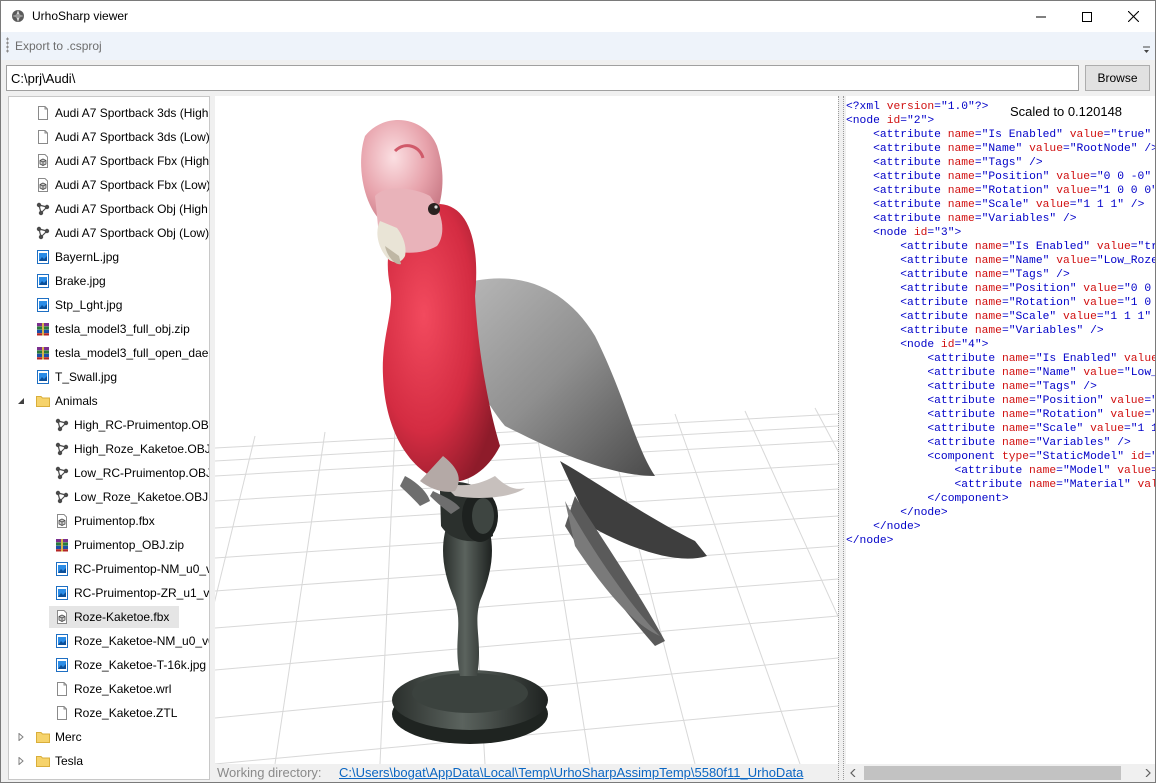 The image size is (1156, 783). I want to click on tree-item: Pruimentop_OBJ.zip, so click(109, 545).